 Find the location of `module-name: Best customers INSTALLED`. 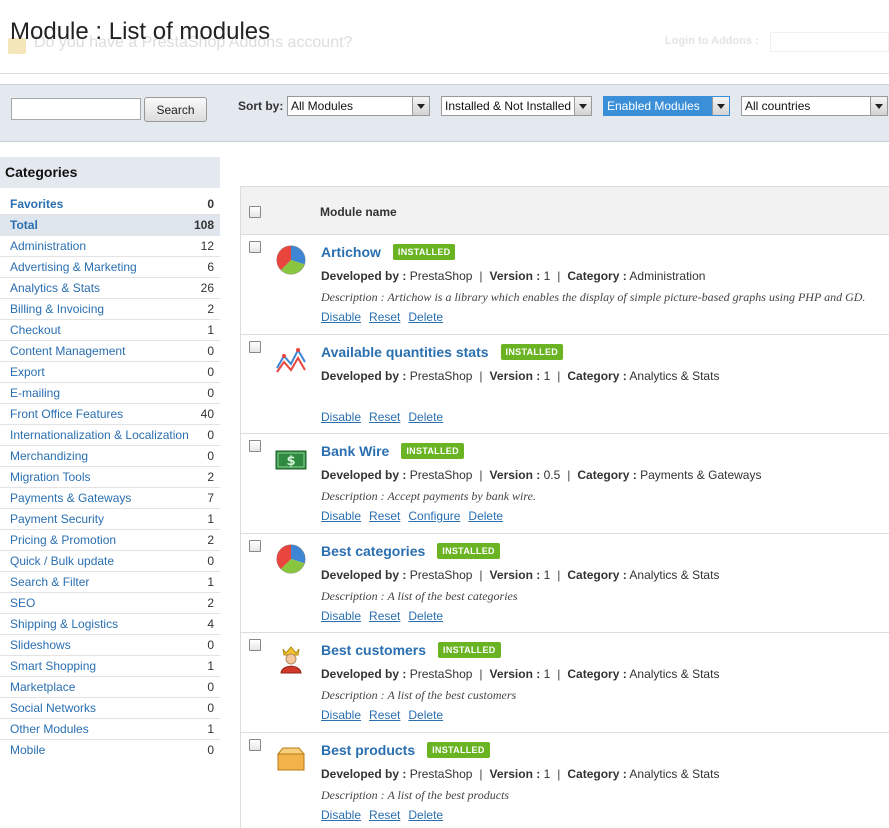

module-name: Best customers INSTALLED is located at coordinates (411, 650).